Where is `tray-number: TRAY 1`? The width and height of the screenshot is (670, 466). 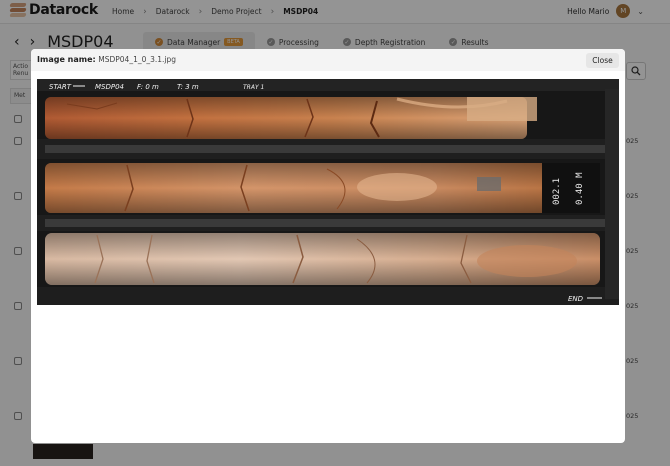
tray-number: TRAY 1 is located at coordinates (253, 87).